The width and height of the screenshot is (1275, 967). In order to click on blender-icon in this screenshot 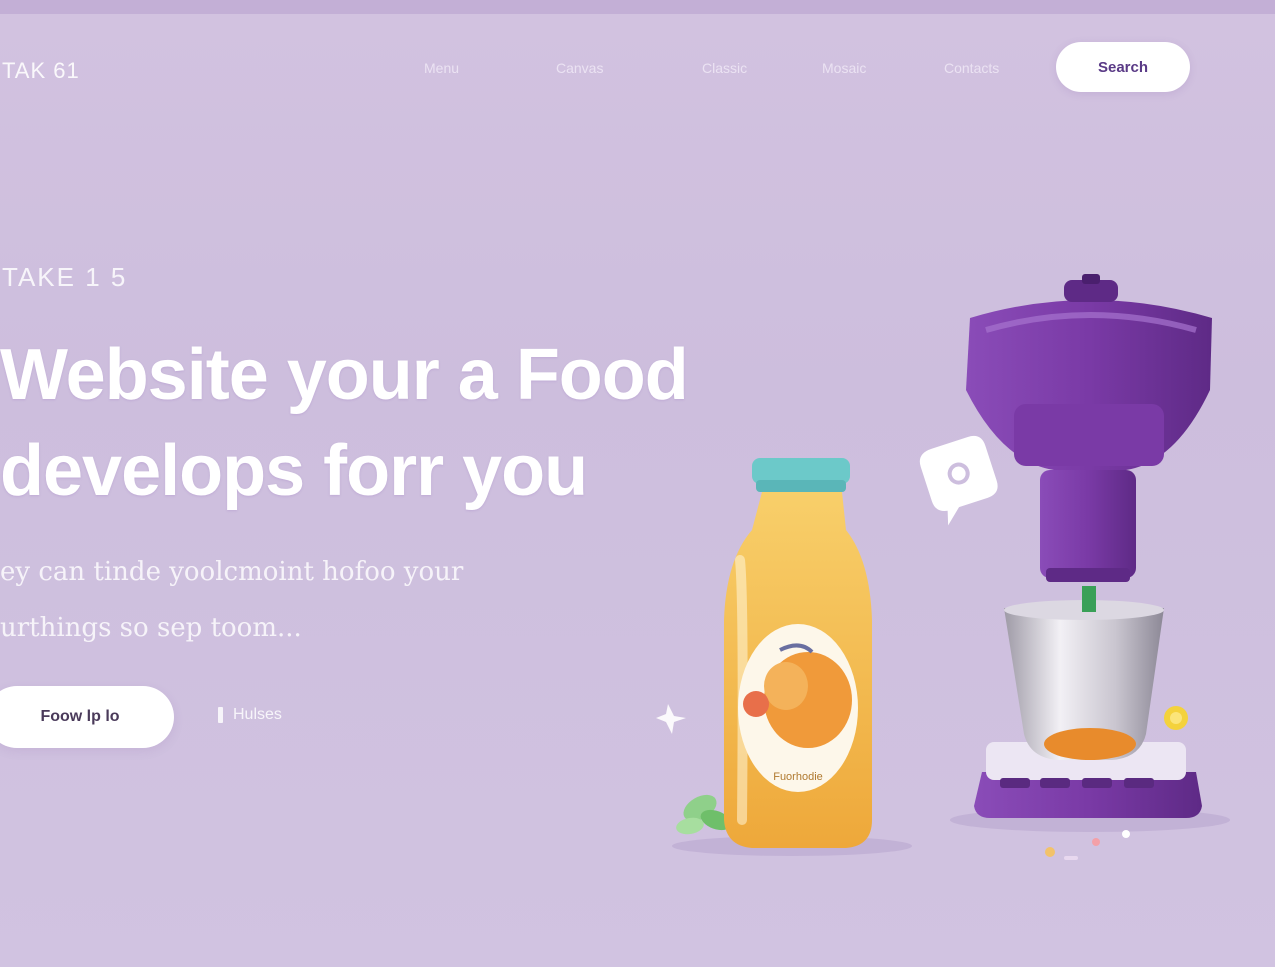, I will do `click(1089, 546)`.